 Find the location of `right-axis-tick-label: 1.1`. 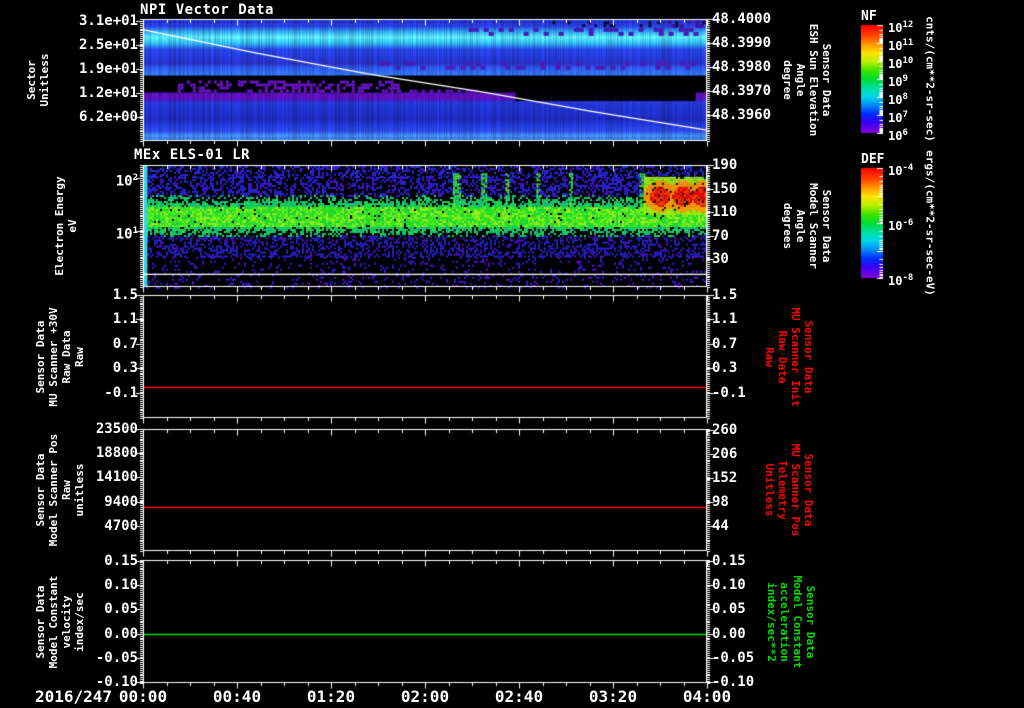

right-axis-tick-label: 1.1 is located at coordinates (725, 319).